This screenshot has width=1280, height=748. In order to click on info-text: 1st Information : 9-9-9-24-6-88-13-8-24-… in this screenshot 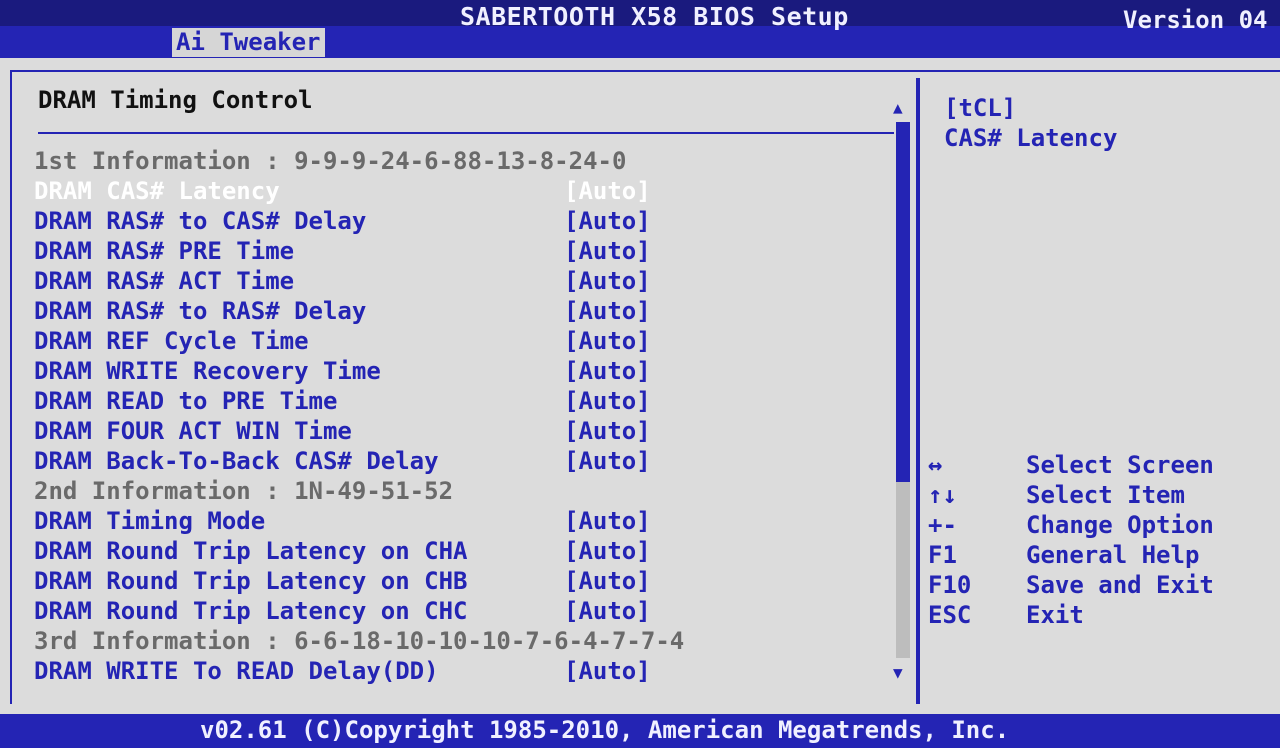, I will do `click(330, 161)`.